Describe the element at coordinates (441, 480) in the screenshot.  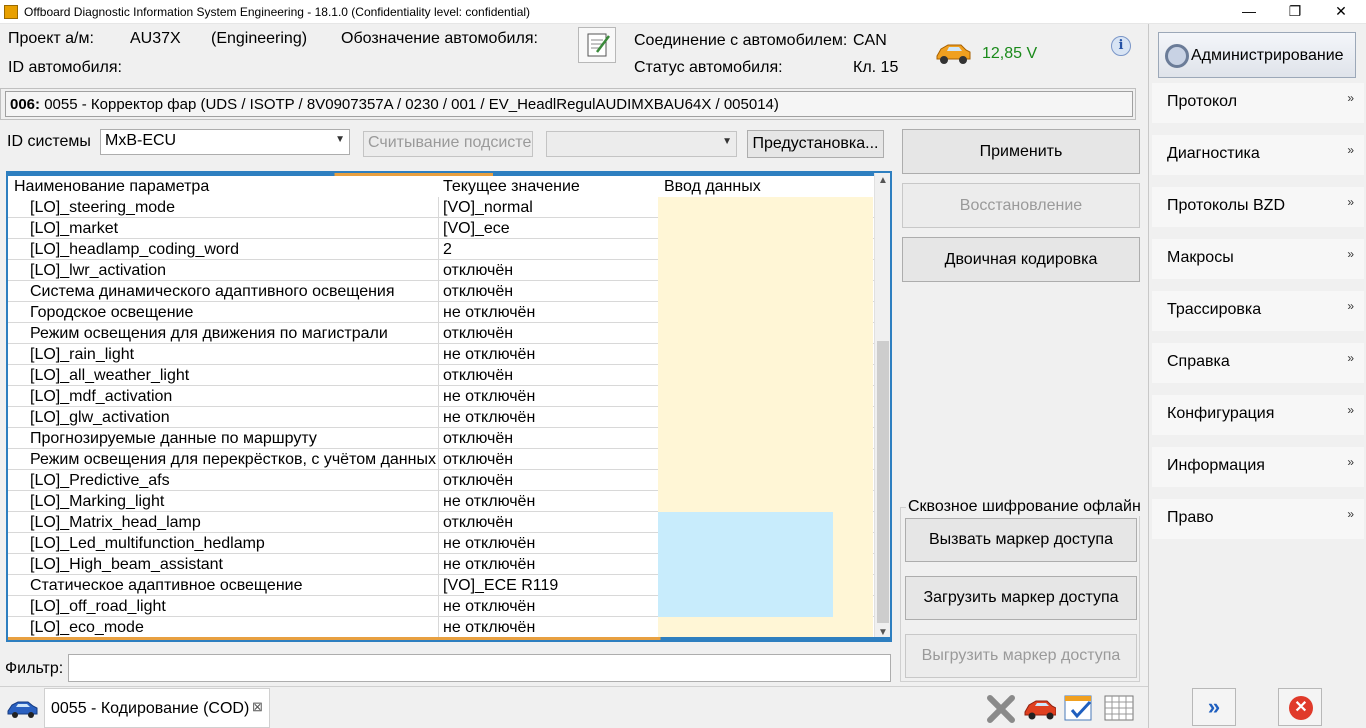
I see `table-row: [LO]_Predictive_afs отключён` at that location.